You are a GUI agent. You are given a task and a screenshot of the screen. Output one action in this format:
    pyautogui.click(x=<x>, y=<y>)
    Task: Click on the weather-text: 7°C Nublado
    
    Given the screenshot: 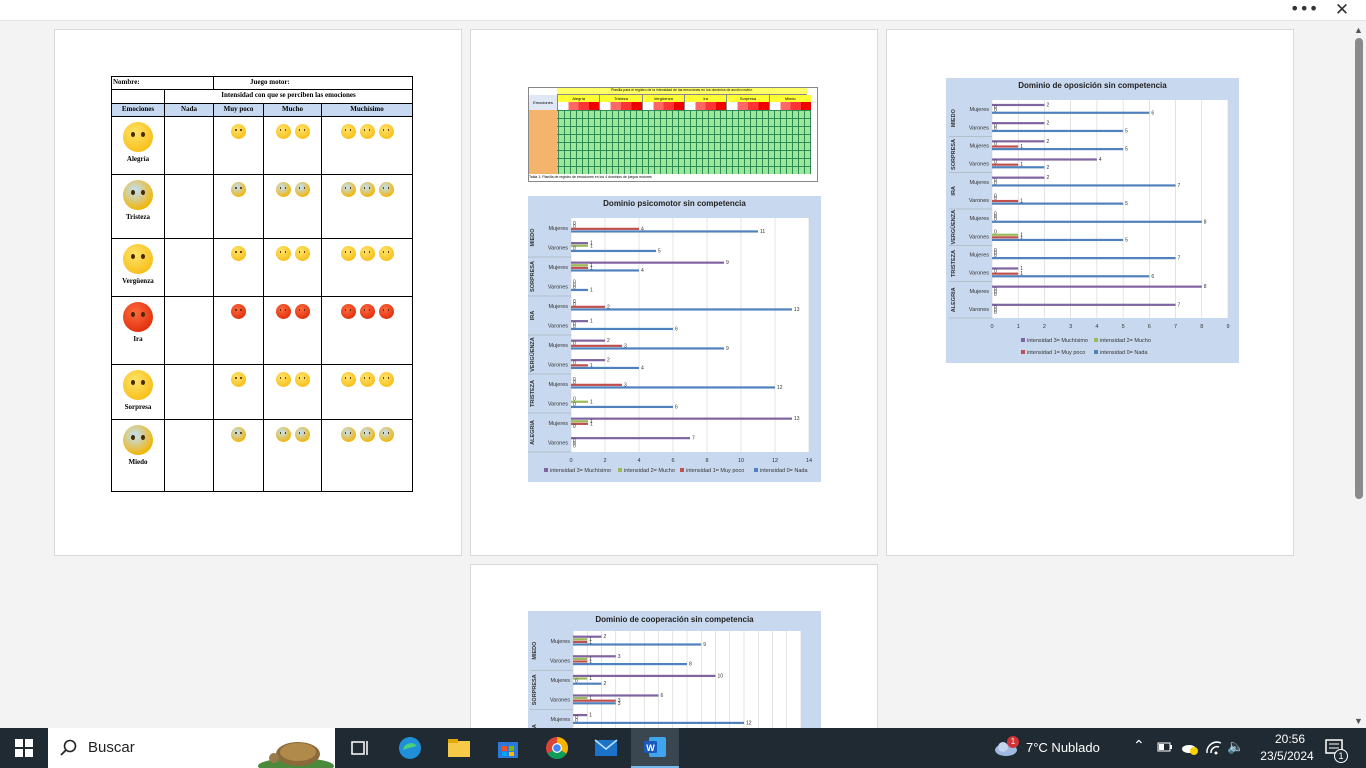 What is the action you would take?
    pyautogui.click(x=1063, y=747)
    